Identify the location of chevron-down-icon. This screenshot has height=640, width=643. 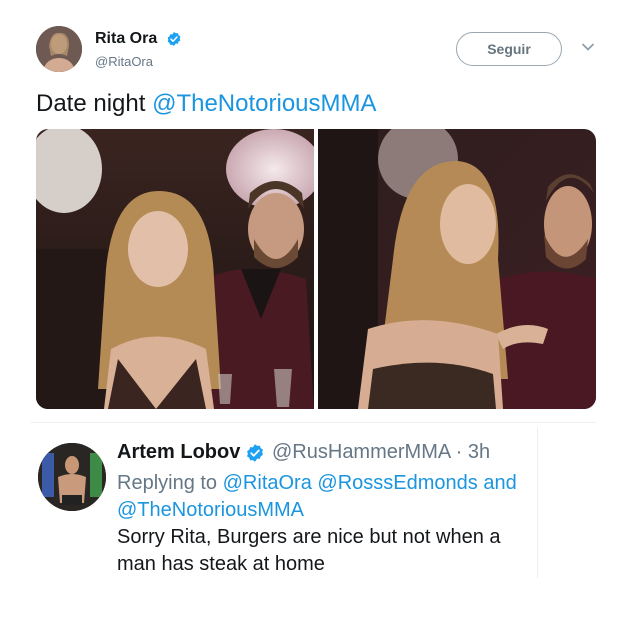
(588, 47).